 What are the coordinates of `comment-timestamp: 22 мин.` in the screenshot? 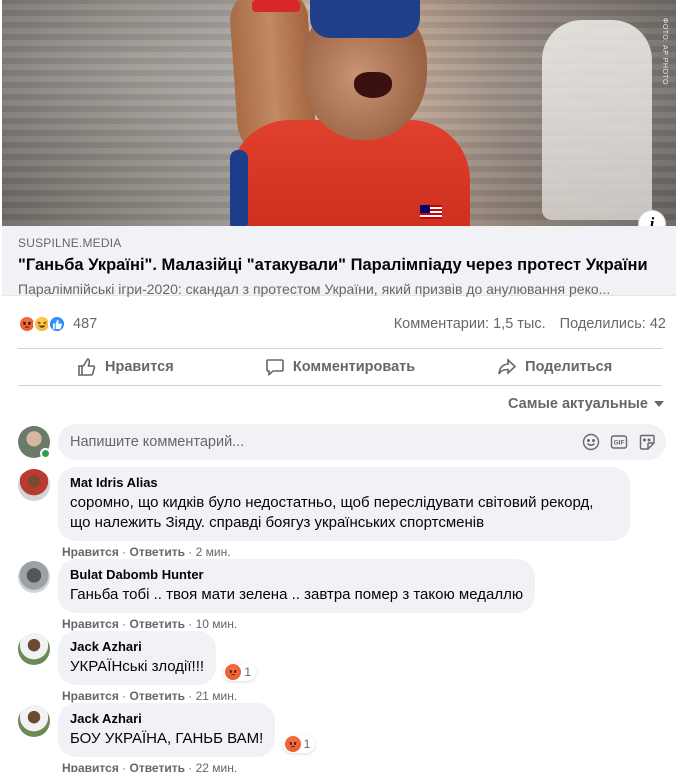 It's located at (217, 766).